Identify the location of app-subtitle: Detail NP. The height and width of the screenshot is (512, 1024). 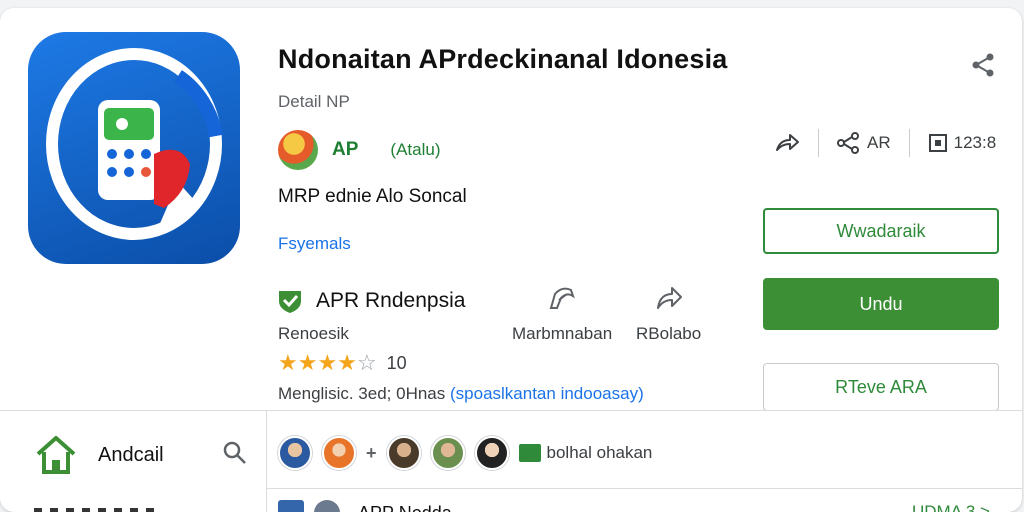
(314, 101).